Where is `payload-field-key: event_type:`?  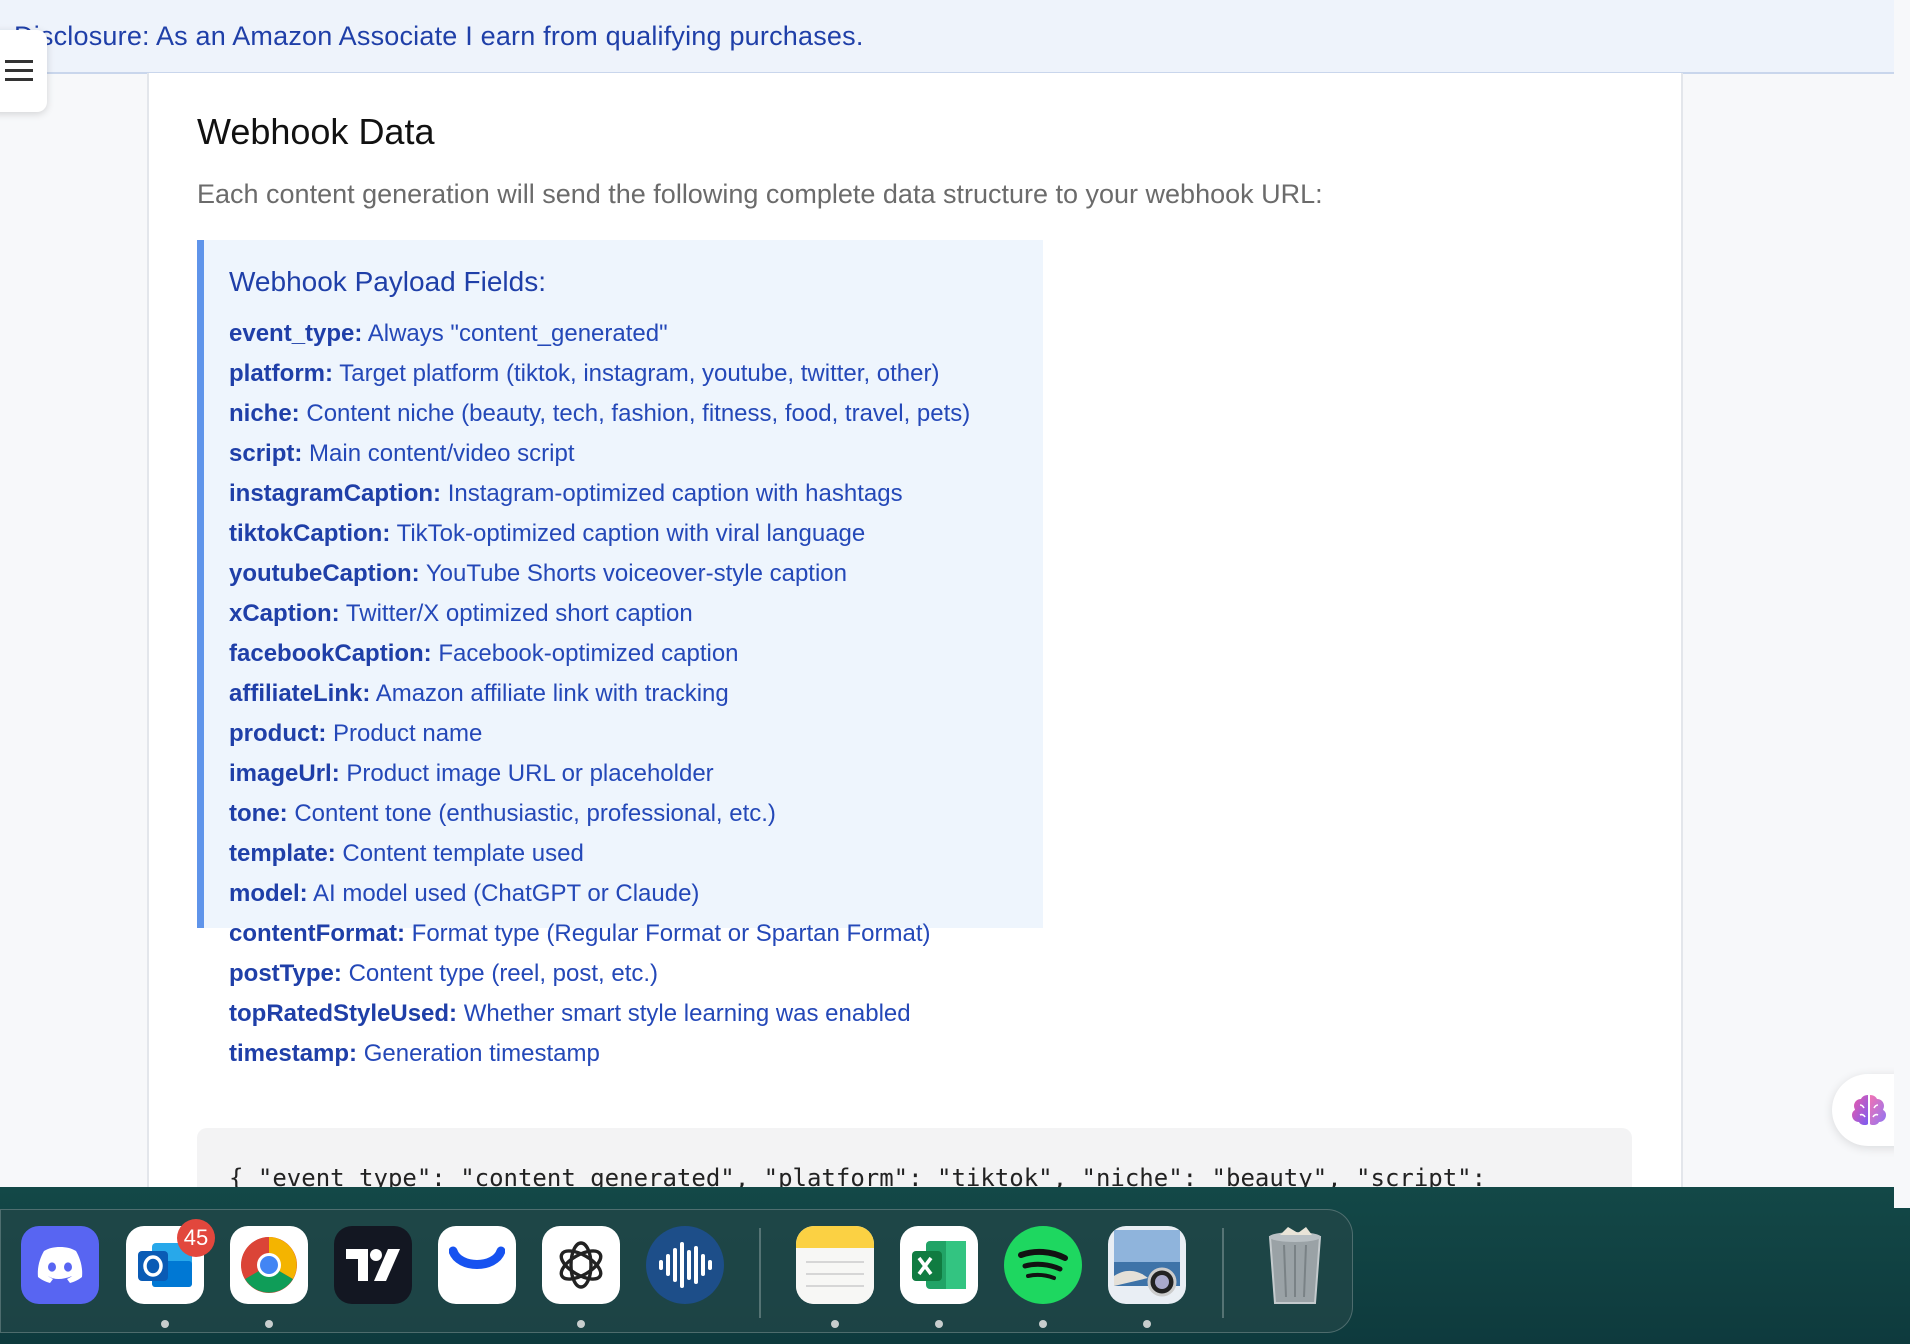
payload-field-key: event_type: is located at coordinates (296, 333).